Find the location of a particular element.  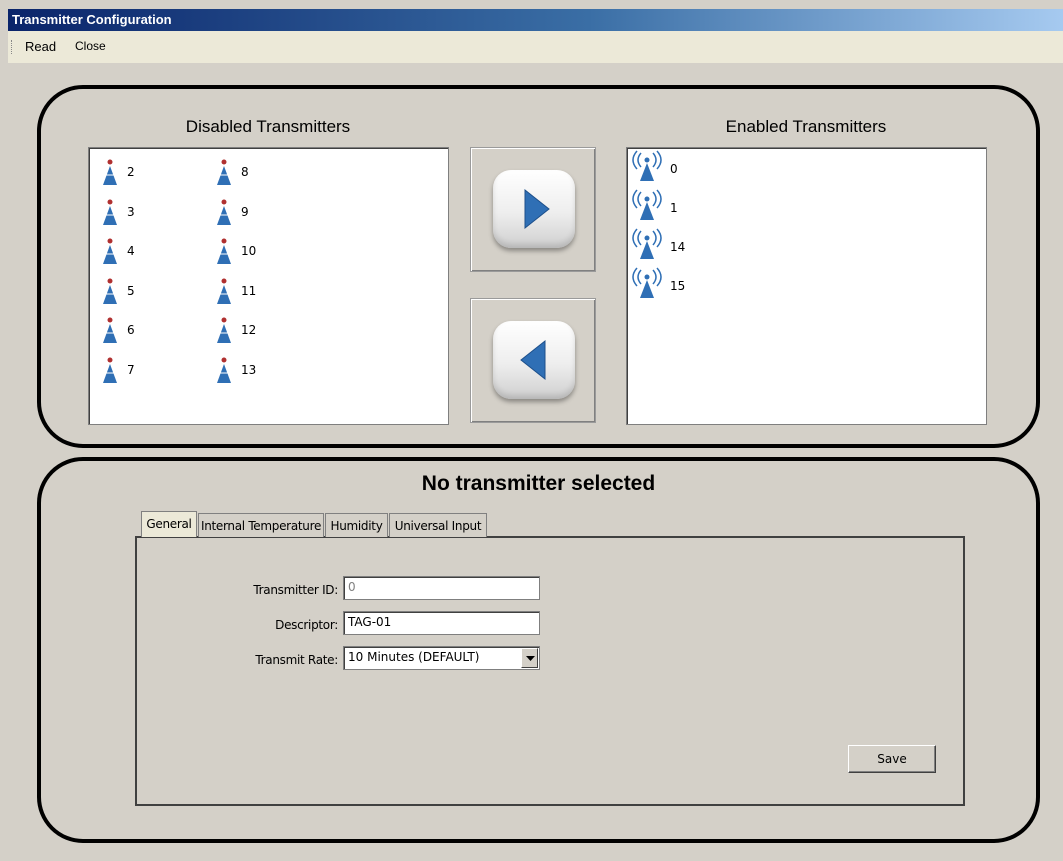

enable-arrow-frame is located at coordinates (533, 209).